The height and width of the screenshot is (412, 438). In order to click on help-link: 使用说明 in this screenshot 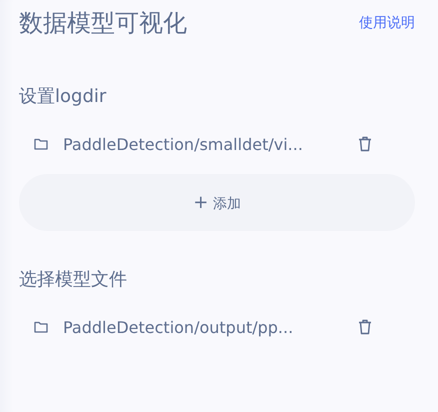, I will do `click(387, 23)`.